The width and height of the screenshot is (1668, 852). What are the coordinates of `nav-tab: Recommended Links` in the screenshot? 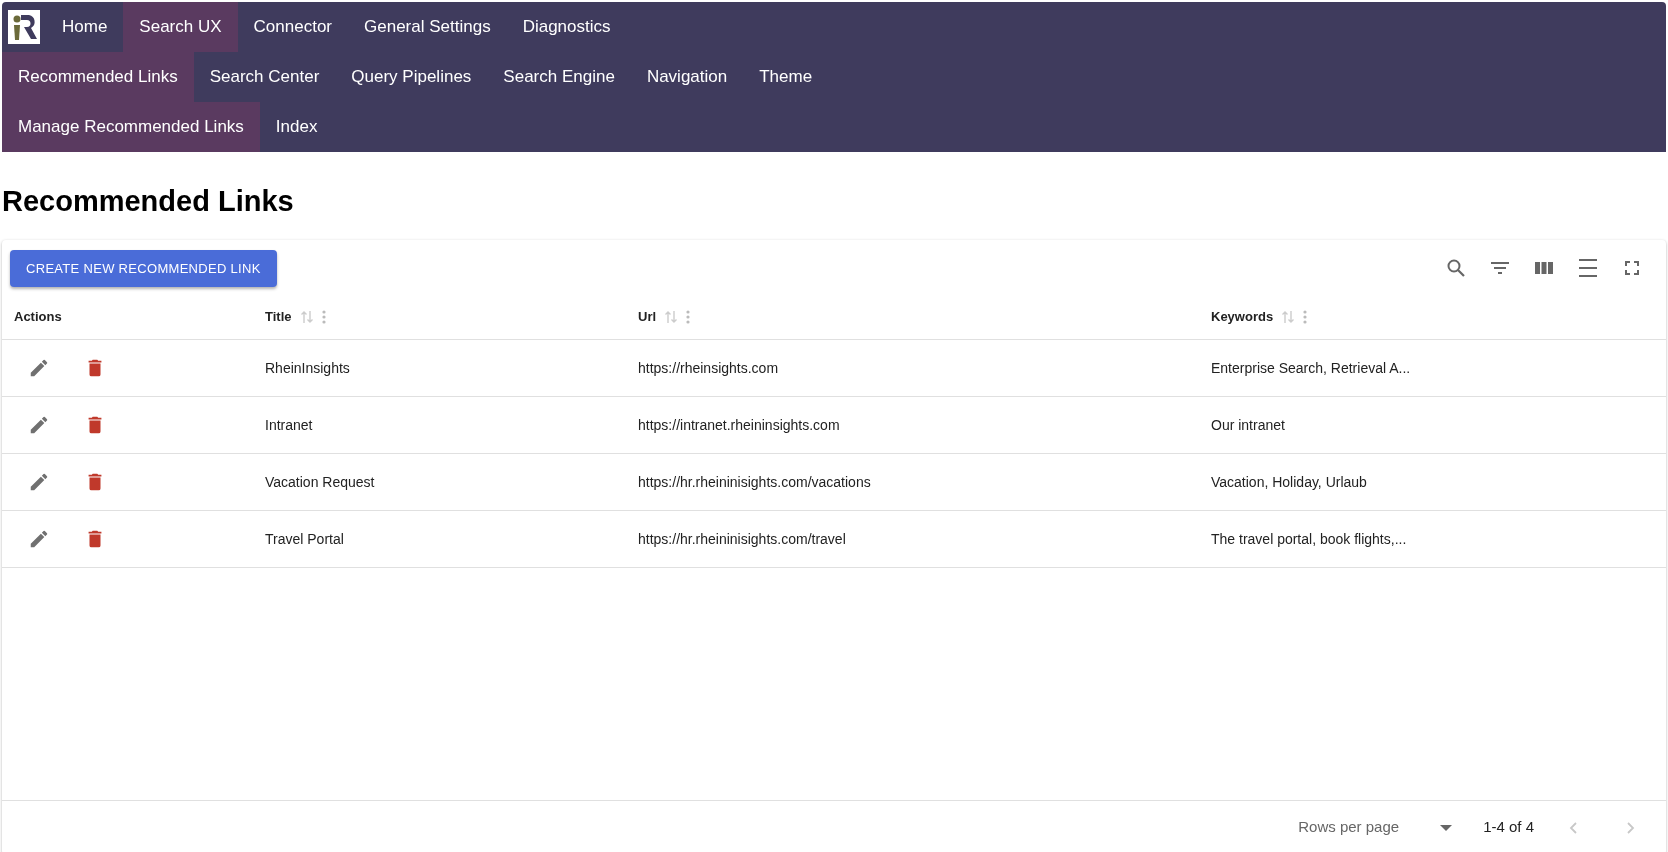 It's located at (98, 77).